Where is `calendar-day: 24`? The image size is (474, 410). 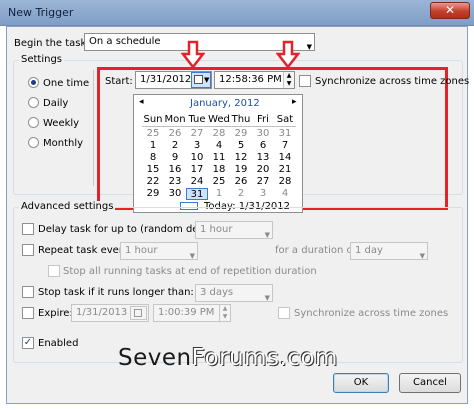 calendar-day: 24 is located at coordinates (197, 182).